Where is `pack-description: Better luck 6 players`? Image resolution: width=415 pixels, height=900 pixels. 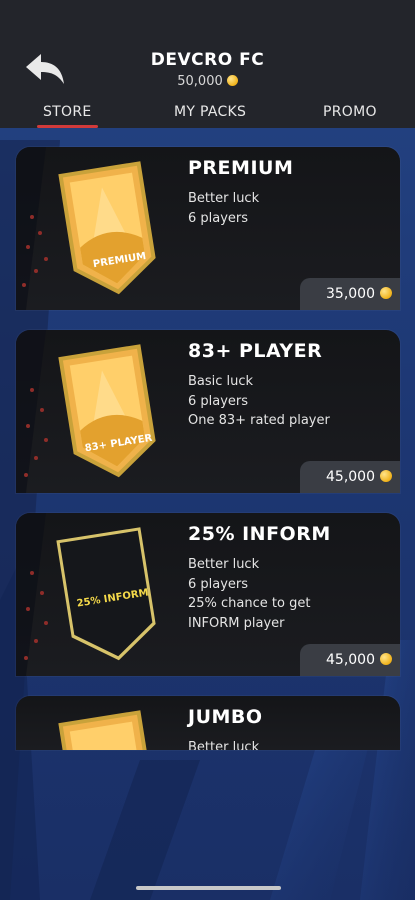 pack-description: Better luck 6 players is located at coordinates (223, 208).